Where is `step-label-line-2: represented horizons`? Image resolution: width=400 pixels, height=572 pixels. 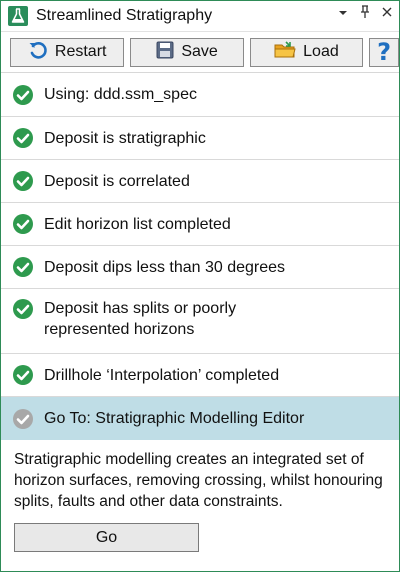
step-label-line-2: represented horizons is located at coordinates (119, 329).